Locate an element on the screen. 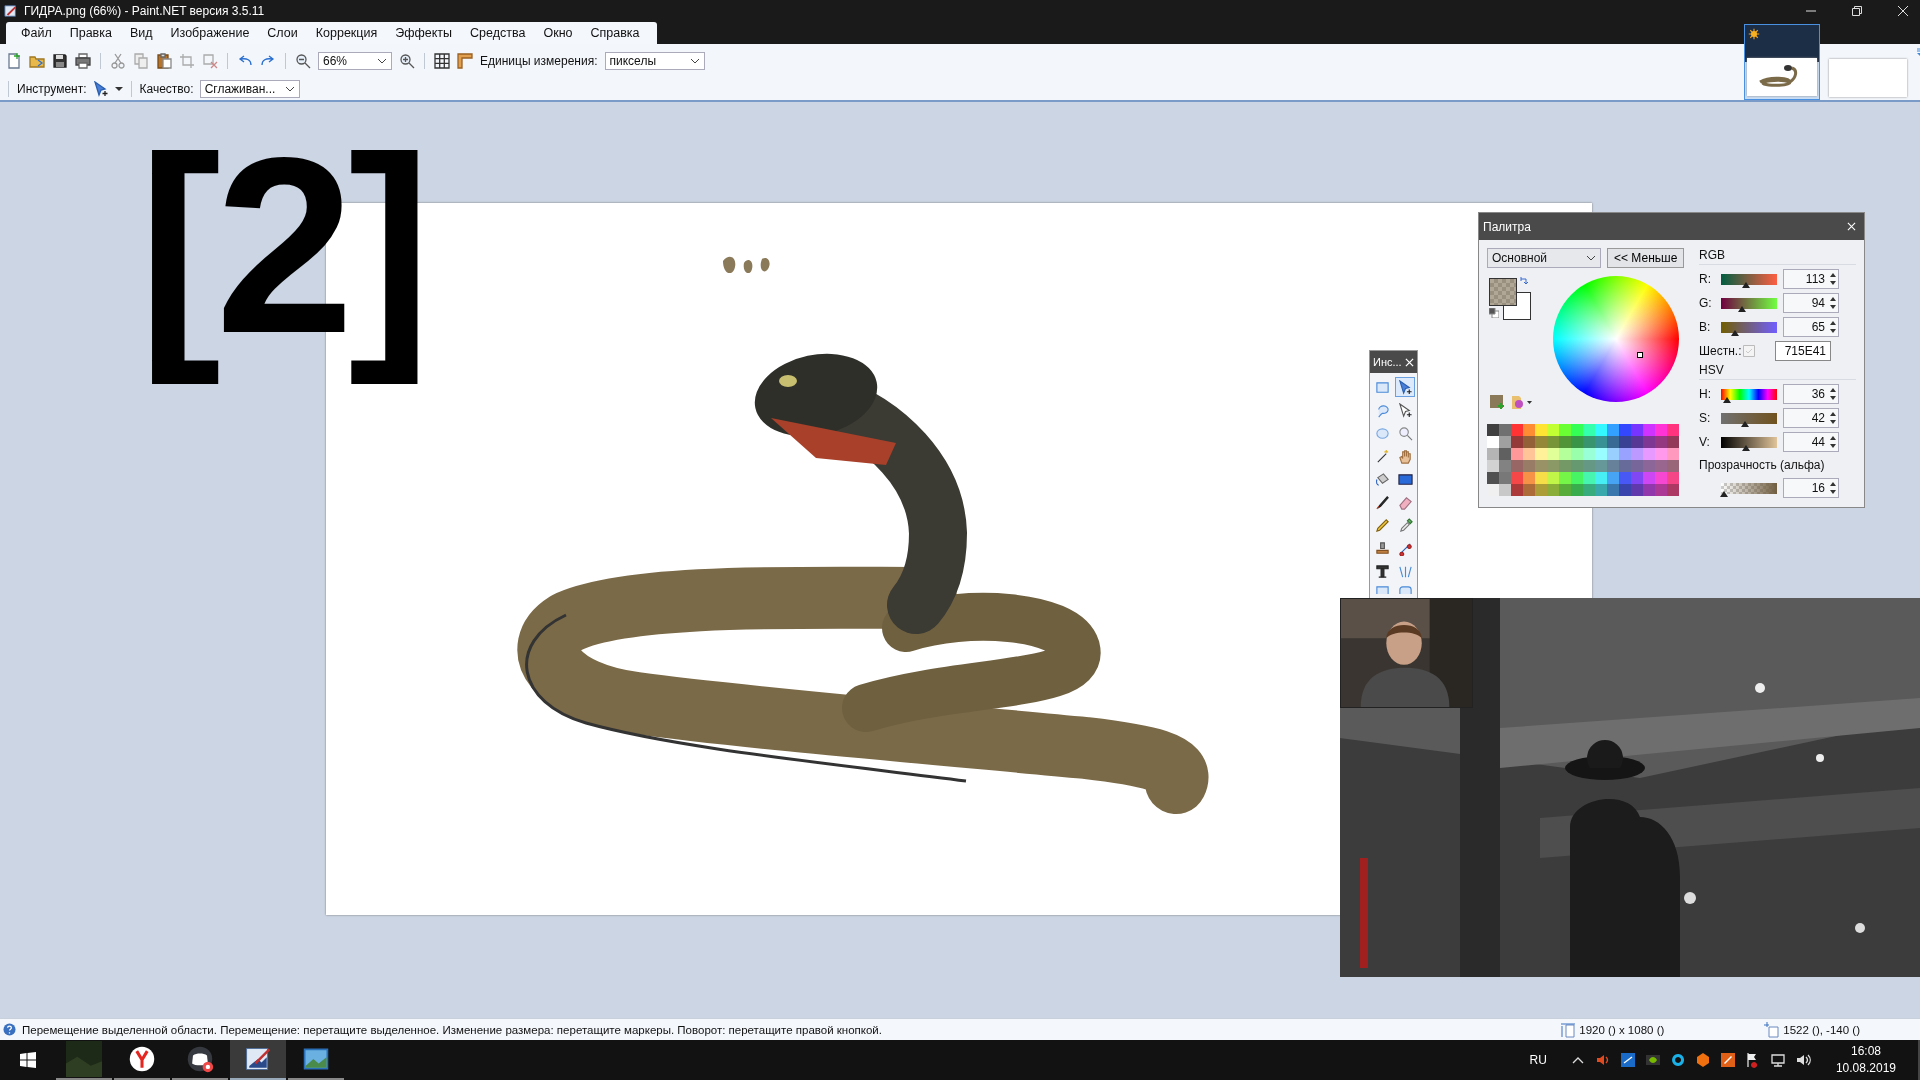 Image resolution: width=1920 pixels, height=1080 pixels. units-label: Единицы измерения: is located at coordinates (539, 61).